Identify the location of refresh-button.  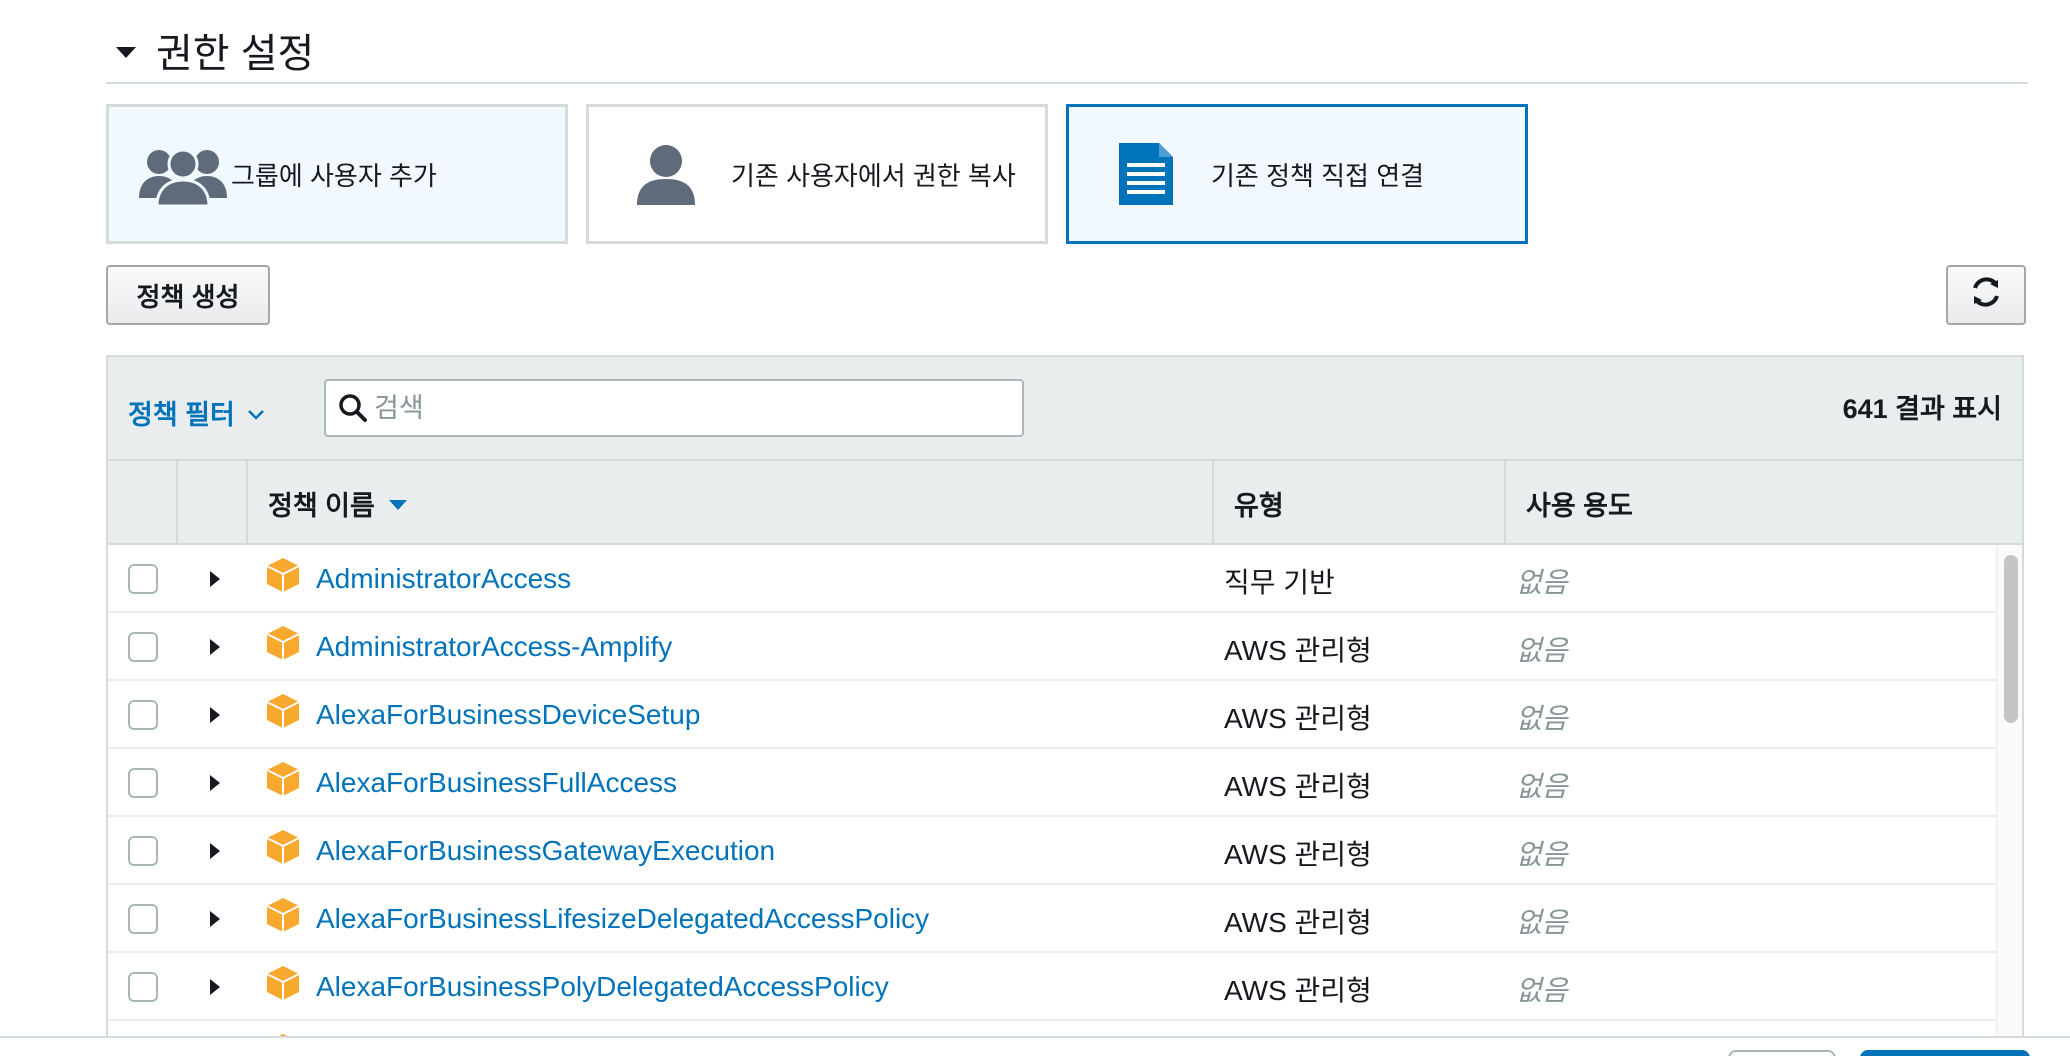
(1986, 295).